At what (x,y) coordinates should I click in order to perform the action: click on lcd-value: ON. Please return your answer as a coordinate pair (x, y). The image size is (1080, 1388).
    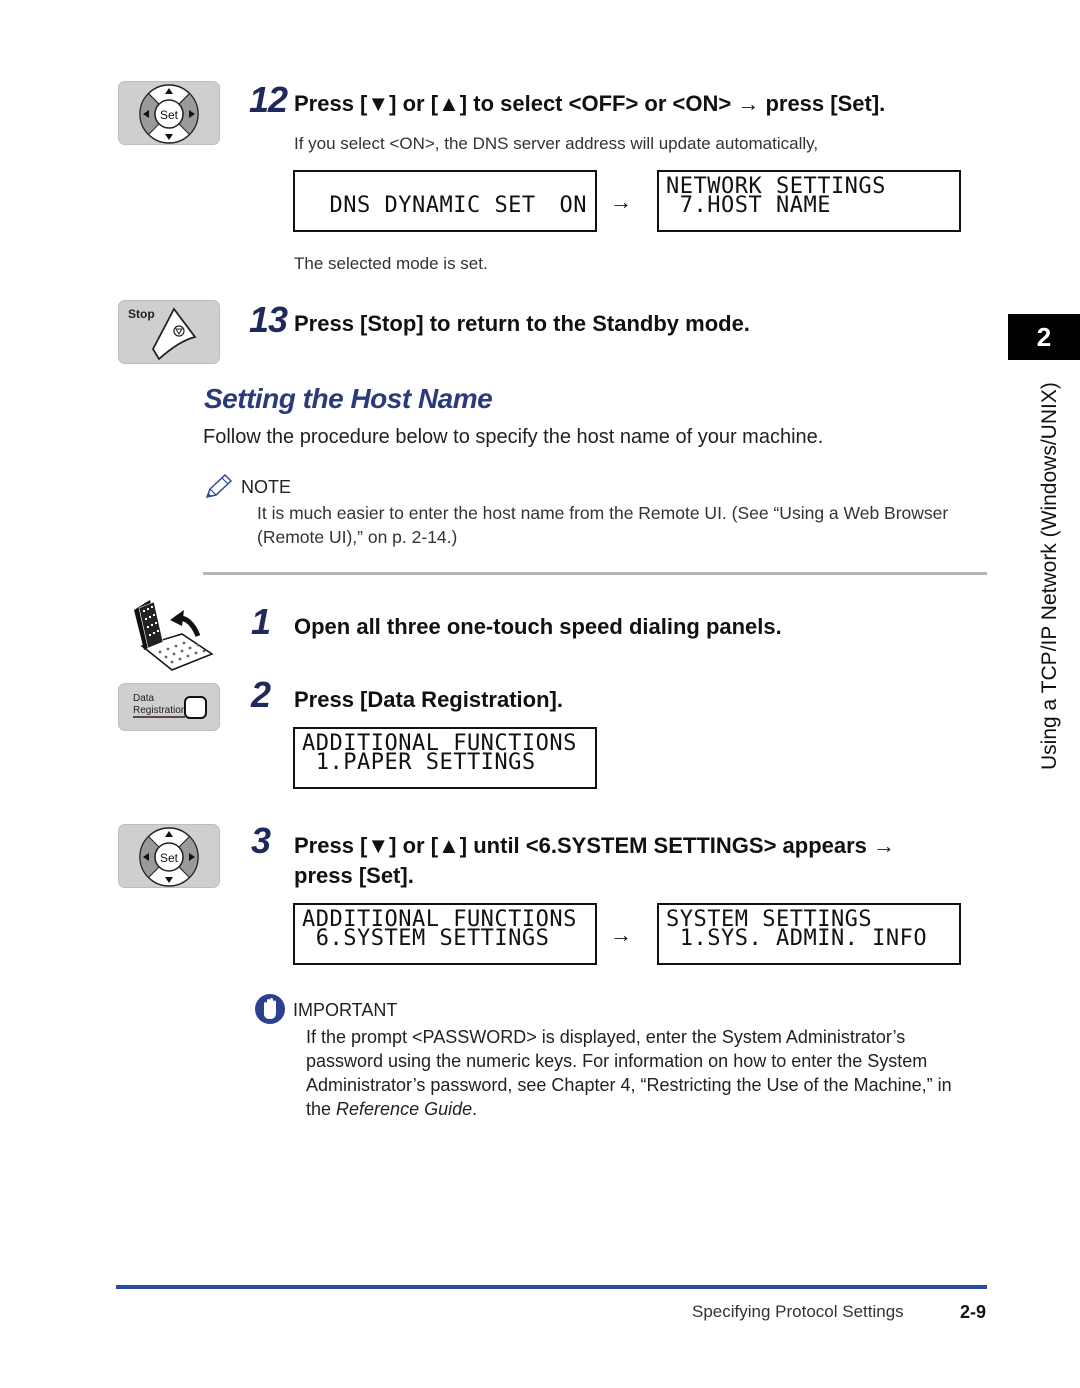
    Looking at the image, I should click on (573, 205).